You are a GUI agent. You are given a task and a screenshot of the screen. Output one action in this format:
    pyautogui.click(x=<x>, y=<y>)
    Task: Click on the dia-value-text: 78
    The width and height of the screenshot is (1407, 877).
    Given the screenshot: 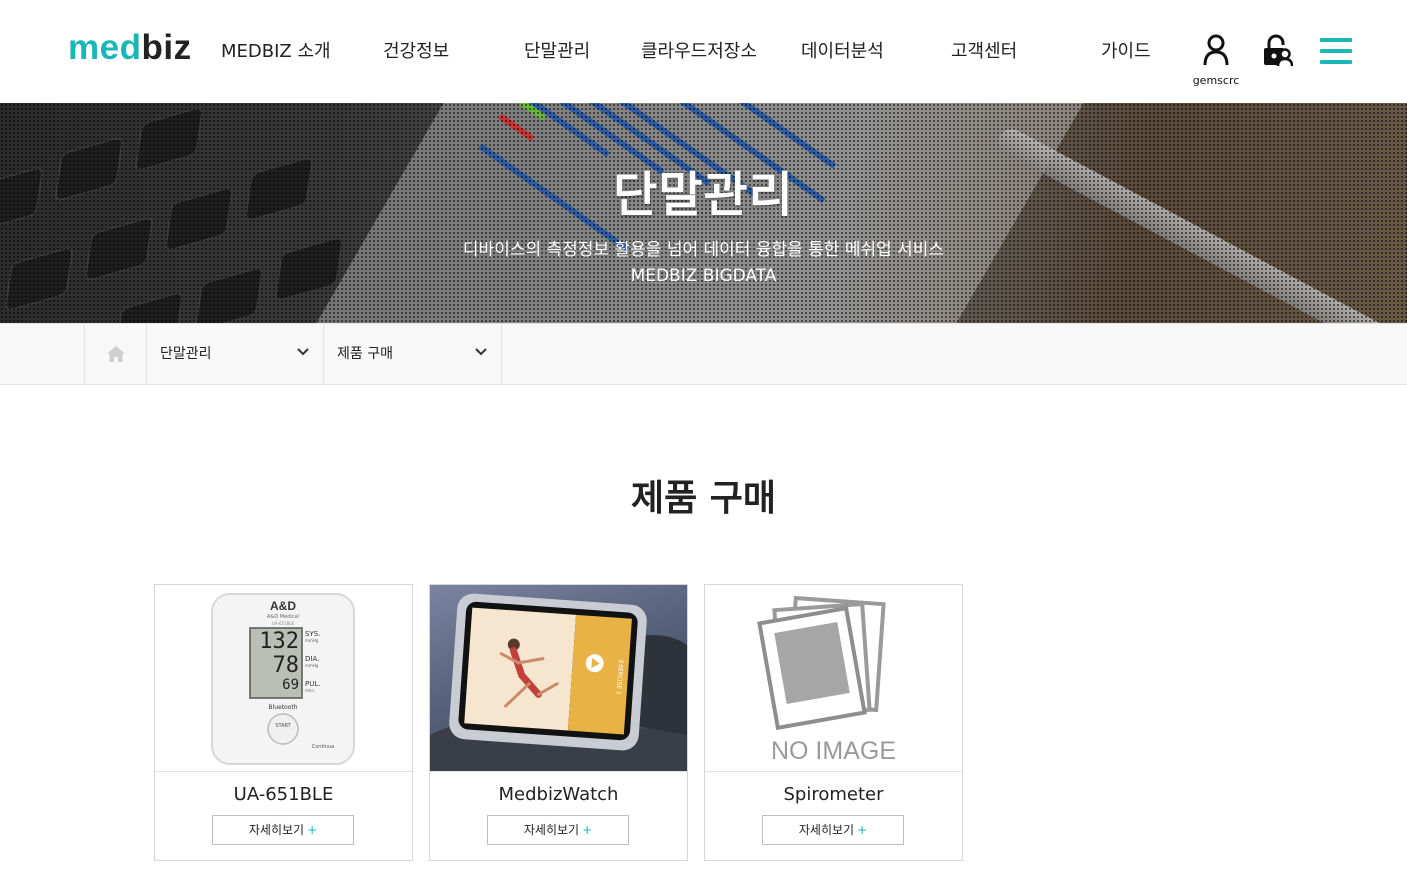 What is the action you would take?
    pyautogui.click(x=286, y=665)
    